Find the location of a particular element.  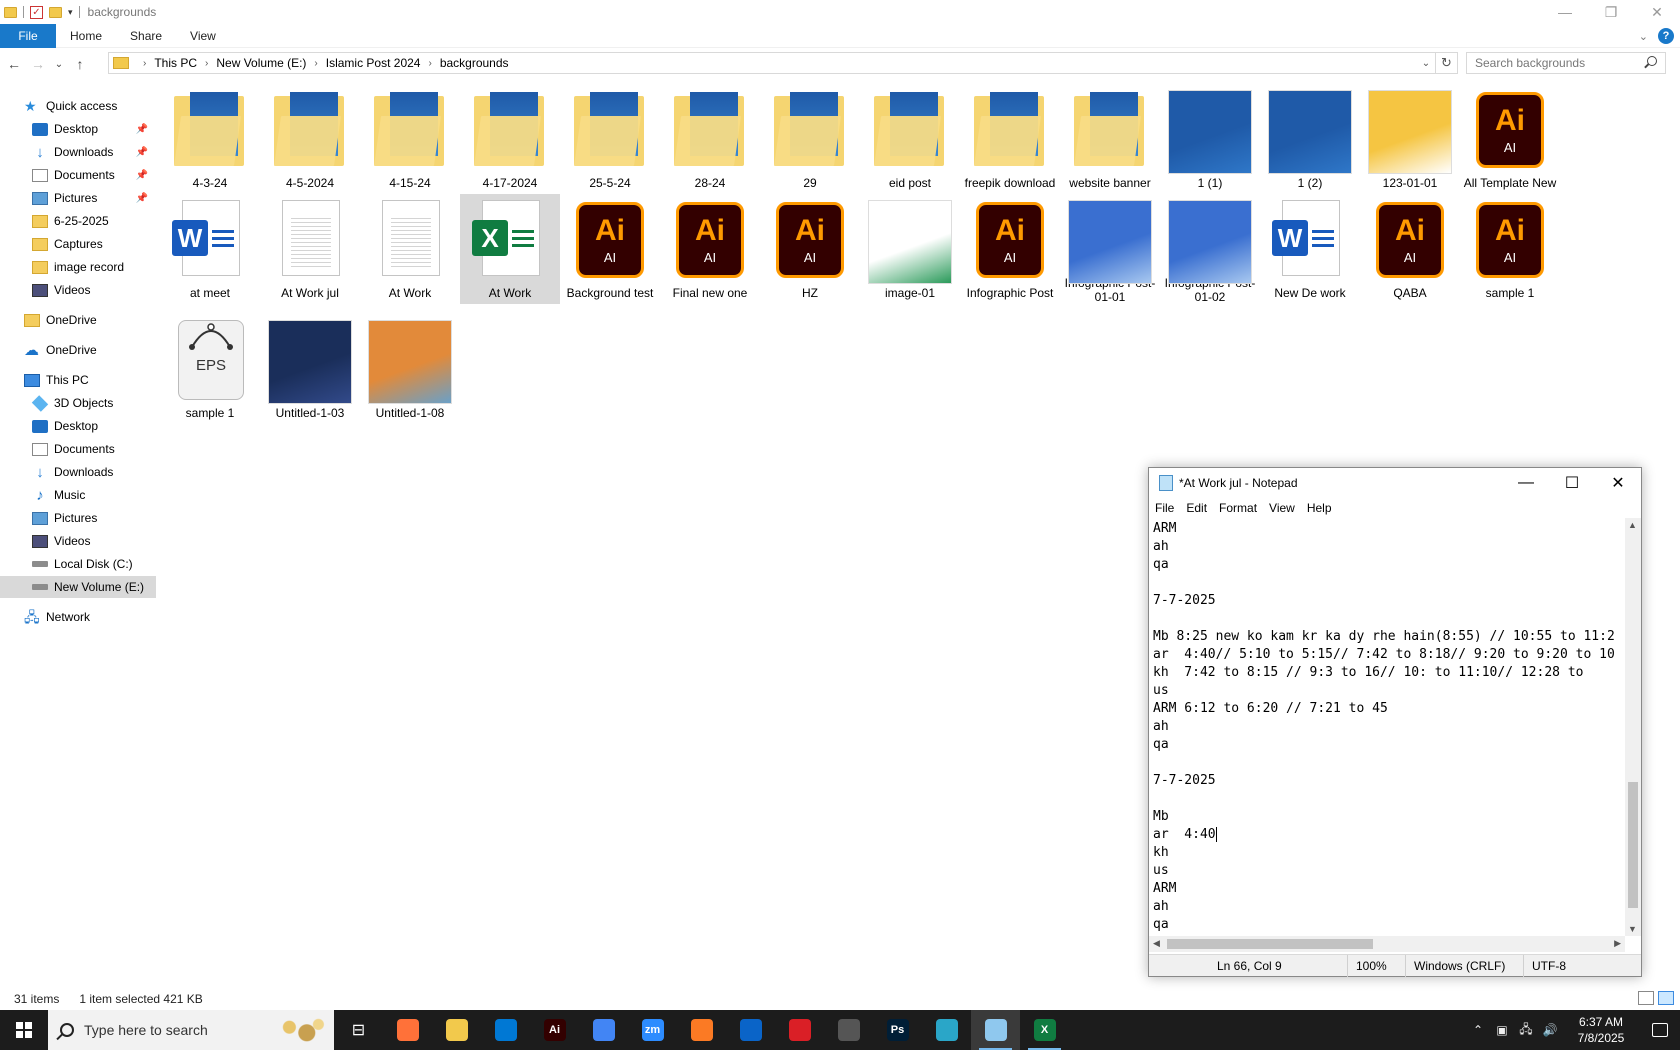

file-item: website banner is located at coordinates (1110, 139).